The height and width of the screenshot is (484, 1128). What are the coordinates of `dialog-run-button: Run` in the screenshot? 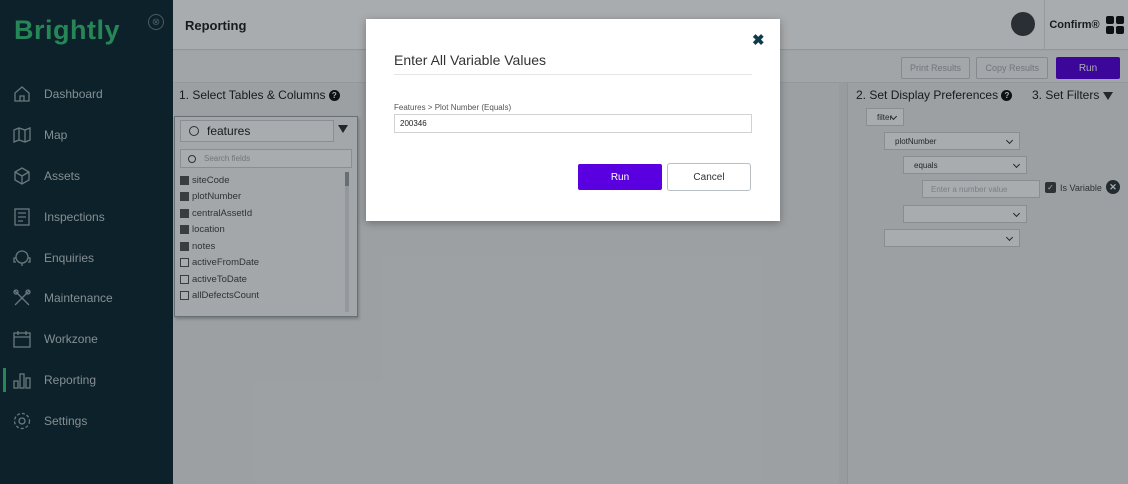 It's located at (620, 177).